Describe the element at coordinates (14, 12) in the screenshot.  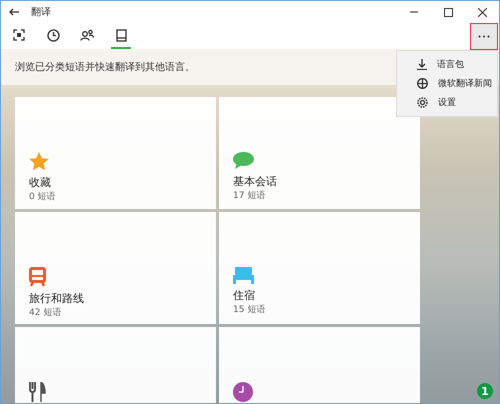
I see `back-arrow-icon` at that location.